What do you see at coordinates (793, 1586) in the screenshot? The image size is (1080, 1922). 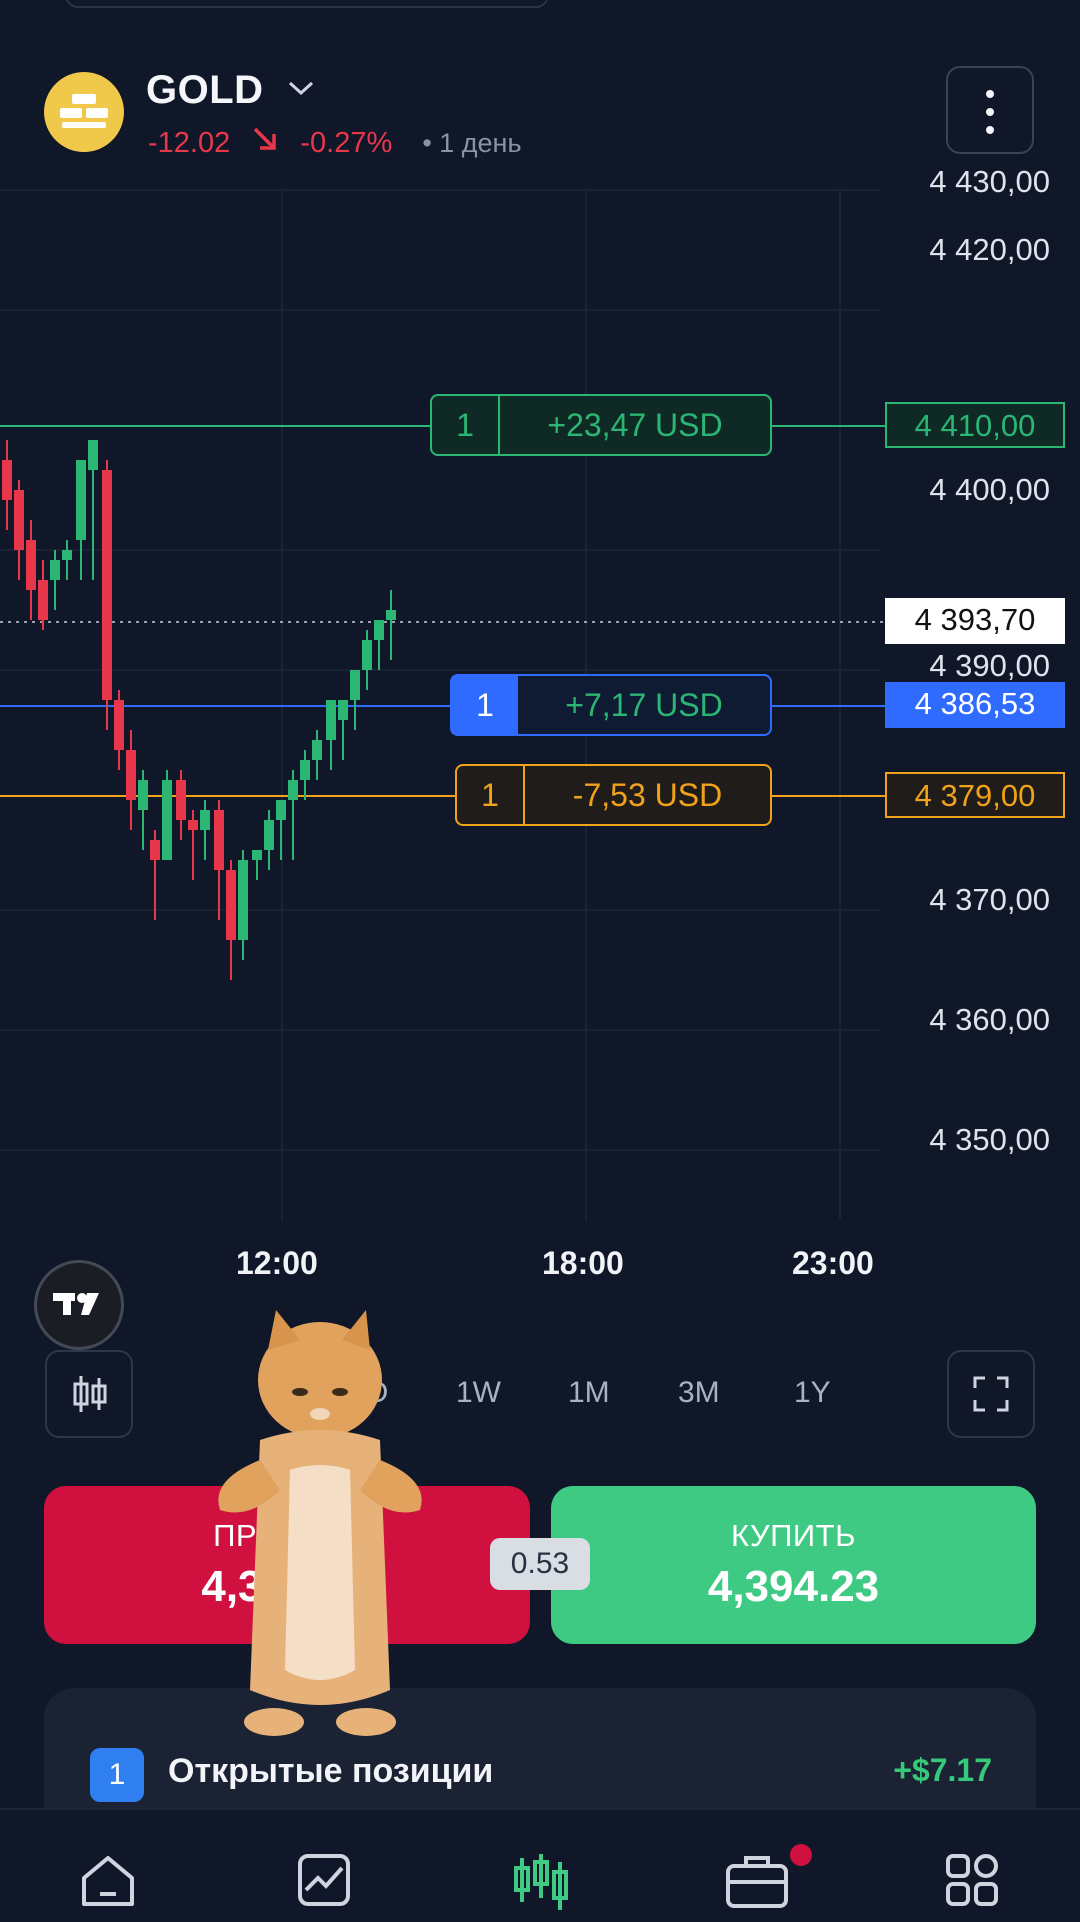 I see `buy-price: 4,394.23` at bounding box center [793, 1586].